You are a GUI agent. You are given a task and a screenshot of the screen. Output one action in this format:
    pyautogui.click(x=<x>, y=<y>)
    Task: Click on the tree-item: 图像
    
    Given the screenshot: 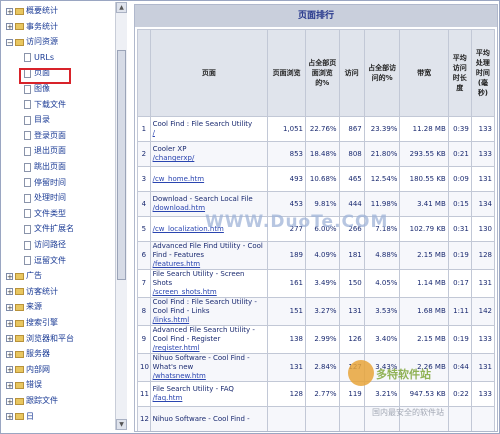 What is the action you would take?
    pyautogui.click(x=37, y=89)
    